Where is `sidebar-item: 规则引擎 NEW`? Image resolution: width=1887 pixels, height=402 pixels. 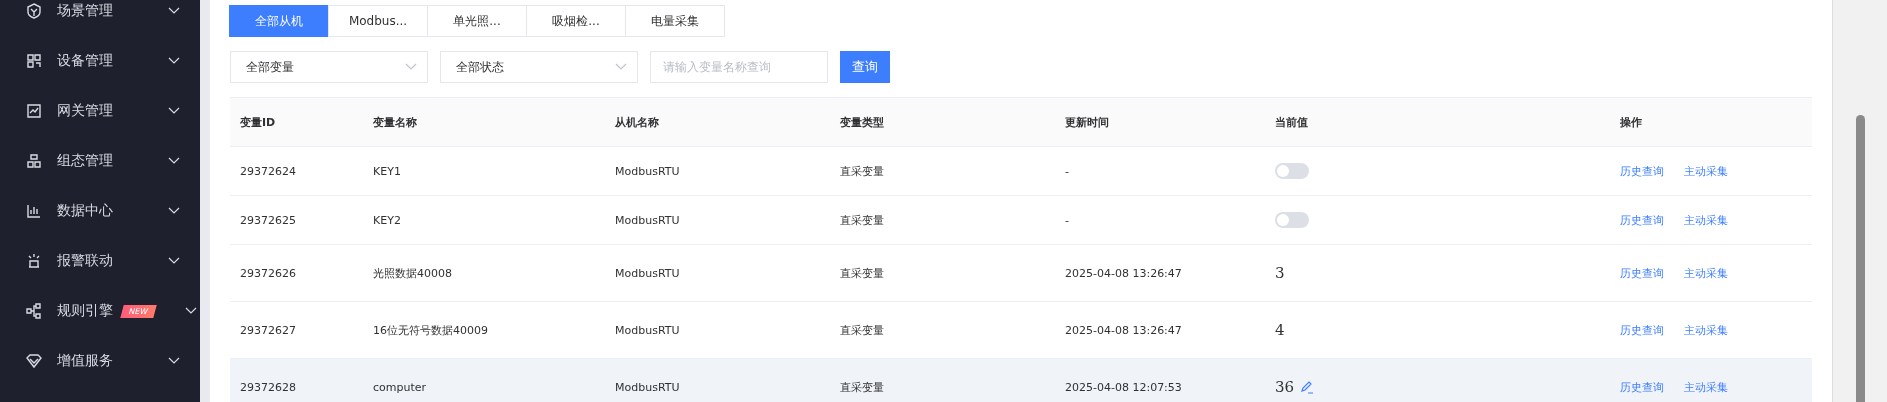 sidebar-item: 规则引擎 NEW is located at coordinates (100, 311).